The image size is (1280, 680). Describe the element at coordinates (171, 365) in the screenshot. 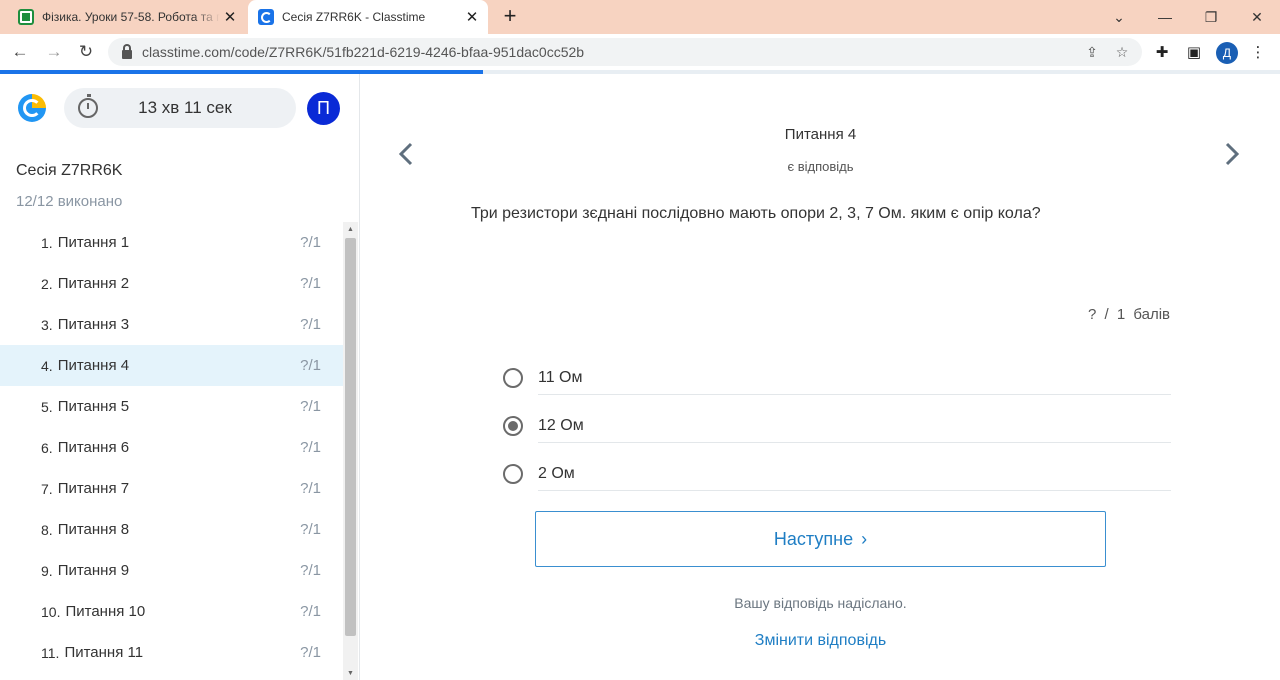

I see `question-list-item: 4. Питання 4 ?/1` at that location.